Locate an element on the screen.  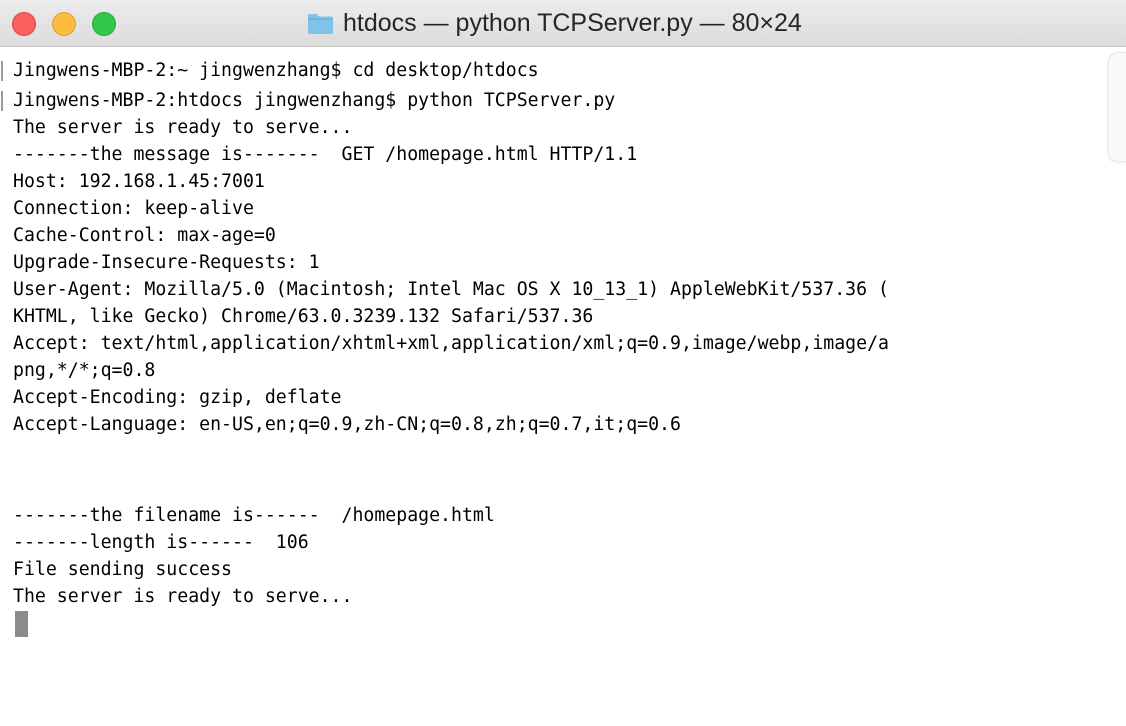
terminal-line: Host: 192.168.1.45:7001 is located at coordinates (139, 181).